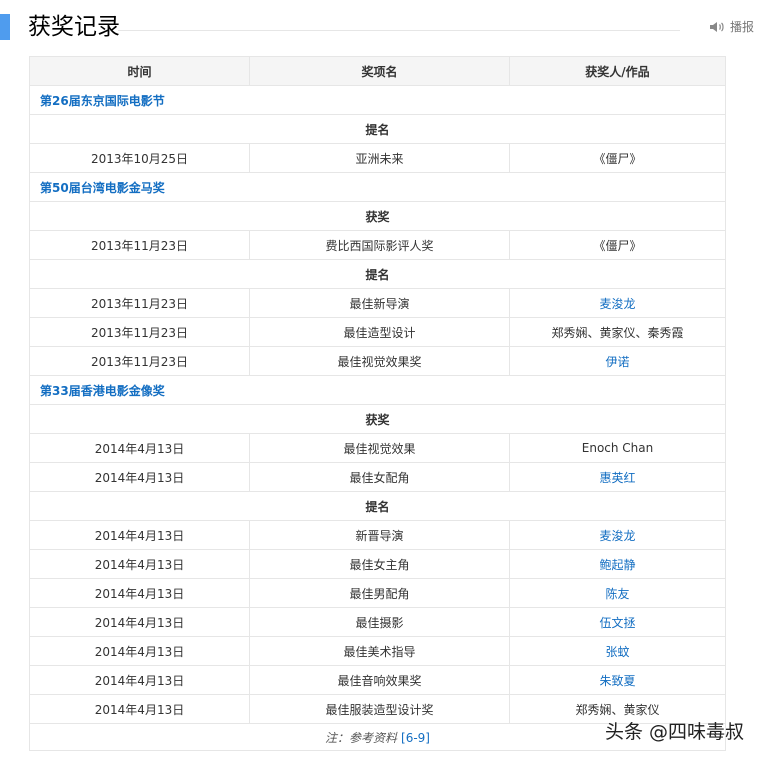 This screenshot has height=758, width=760. What do you see at coordinates (139, 158) in the screenshot?
I see `cell-date: 2013年10月25日` at bounding box center [139, 158].